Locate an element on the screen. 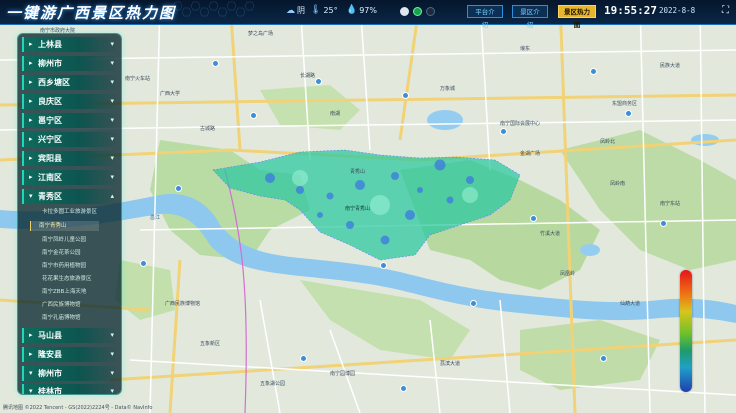  scenic-item: 南宁孔庙博物馆 is located at coordinates (61, 318).